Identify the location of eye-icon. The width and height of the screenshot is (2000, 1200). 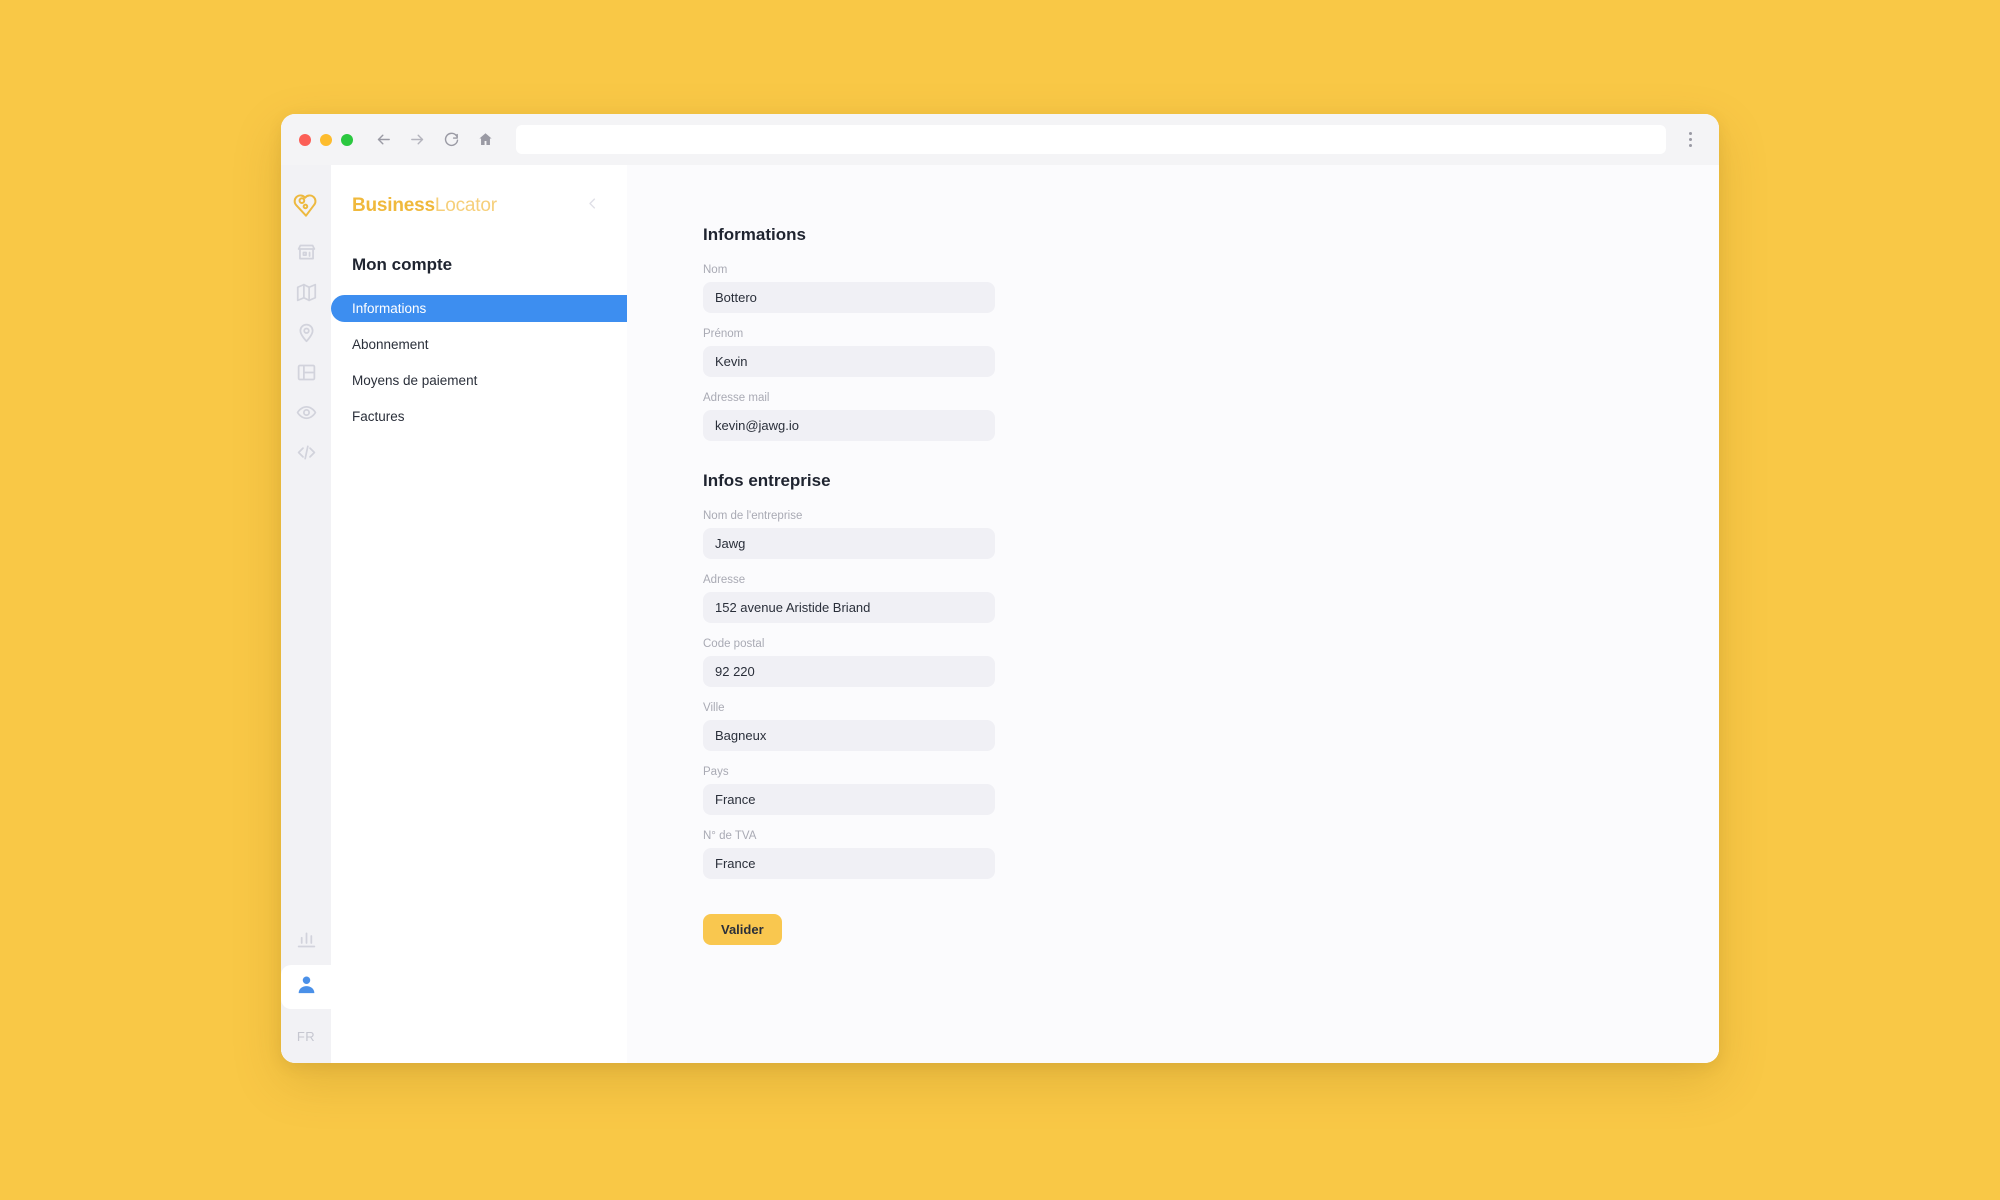
(306, 412).